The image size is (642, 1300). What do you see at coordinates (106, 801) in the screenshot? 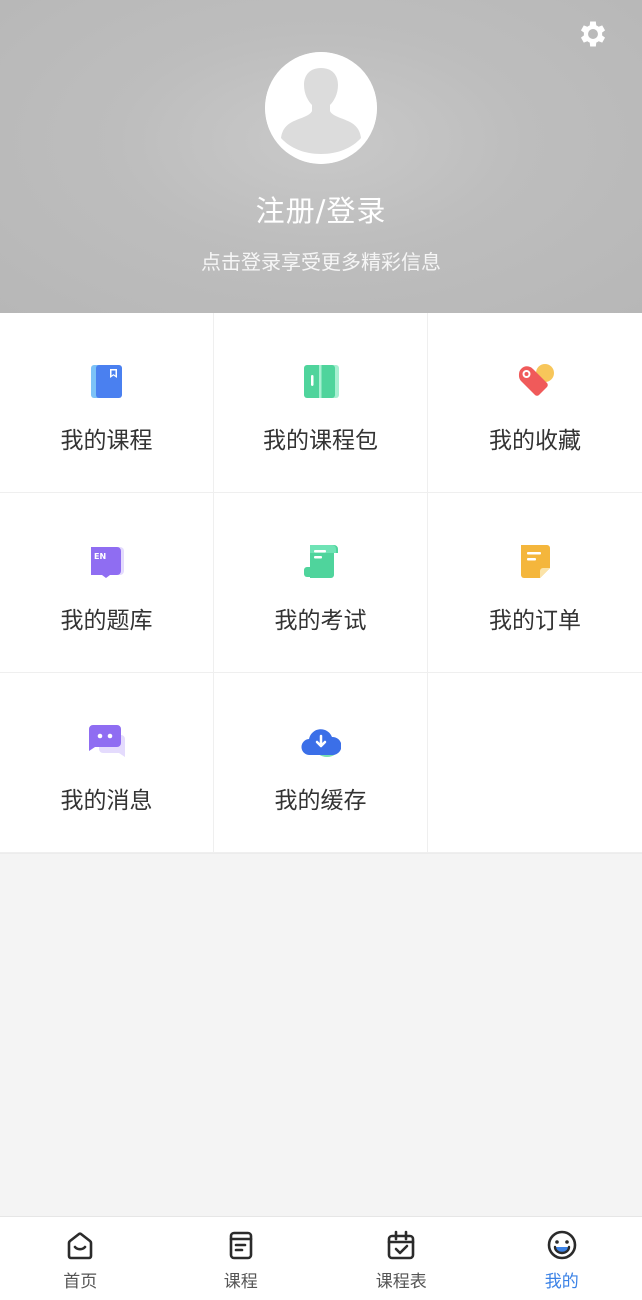
I see `menu-item-label: 我的消息` at bounding box center [106, 801].